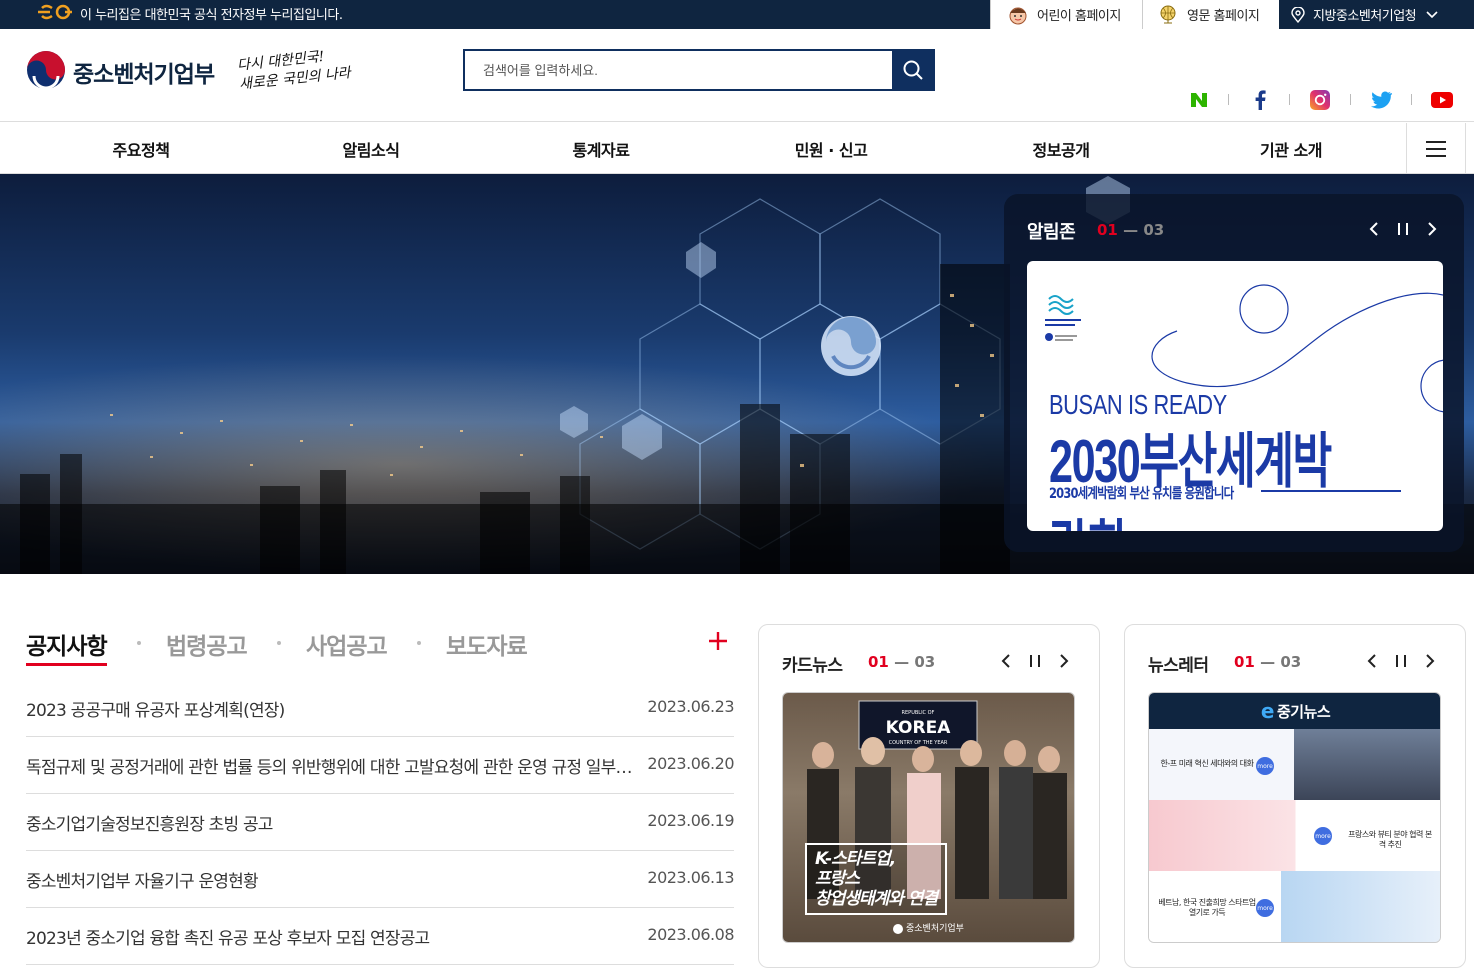 The image size is (1474, 978). What do you see at coordinates (1291, 149) in the screenshot?
I see `nav-about: 기관 소개` at bounding box center [1291, 149].